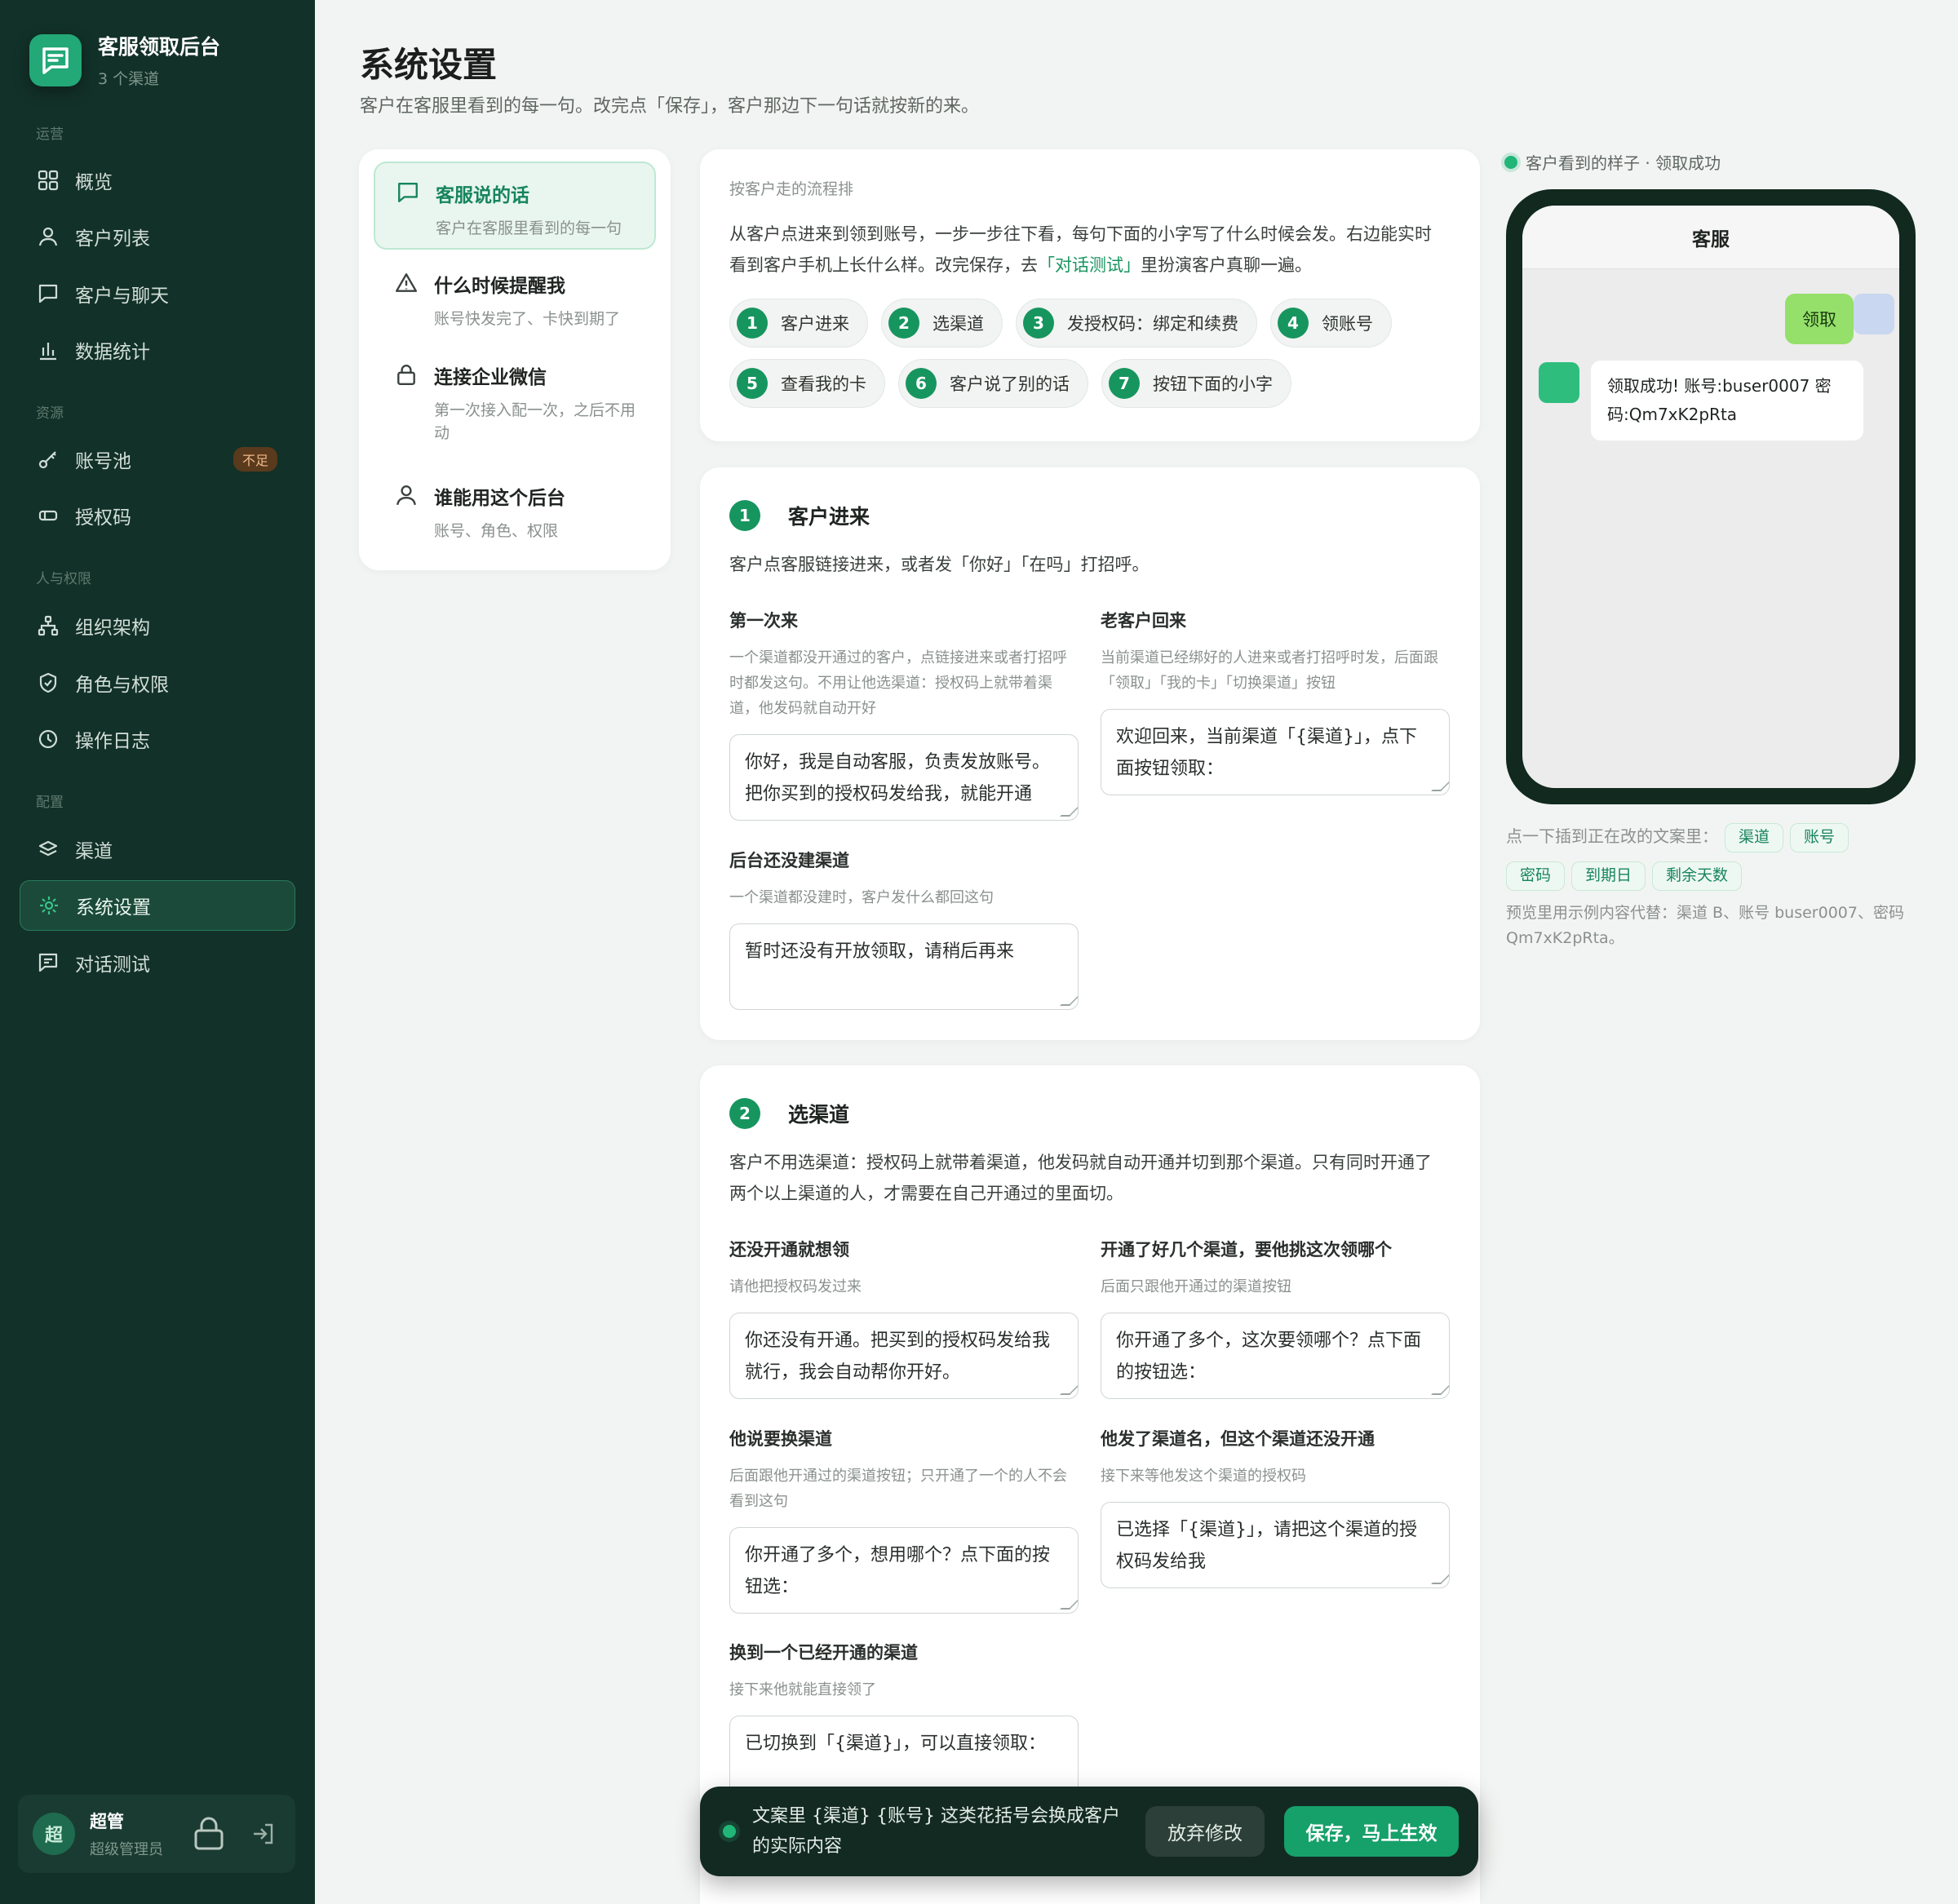  What do you see at coordinates (1536, 876) in the screenshot?
I see `tag-password: 密码` at bounding box center [1536, 876].